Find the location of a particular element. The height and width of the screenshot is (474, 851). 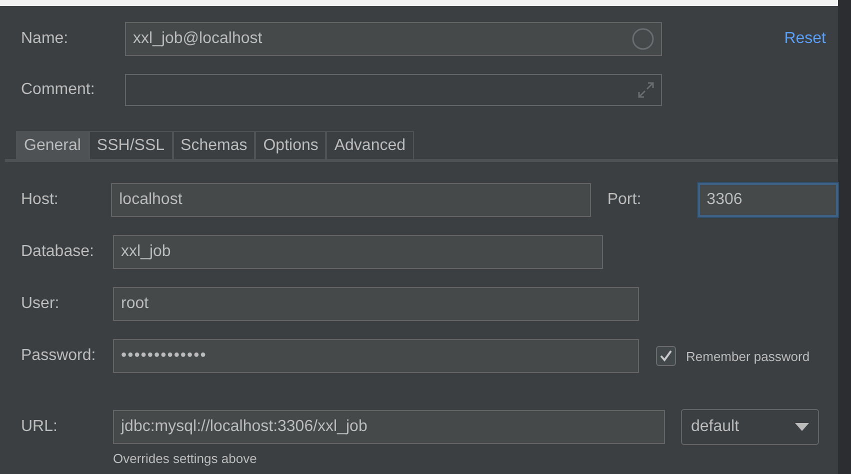

tab: SSH/SSL is located at coordinates (130, 145).